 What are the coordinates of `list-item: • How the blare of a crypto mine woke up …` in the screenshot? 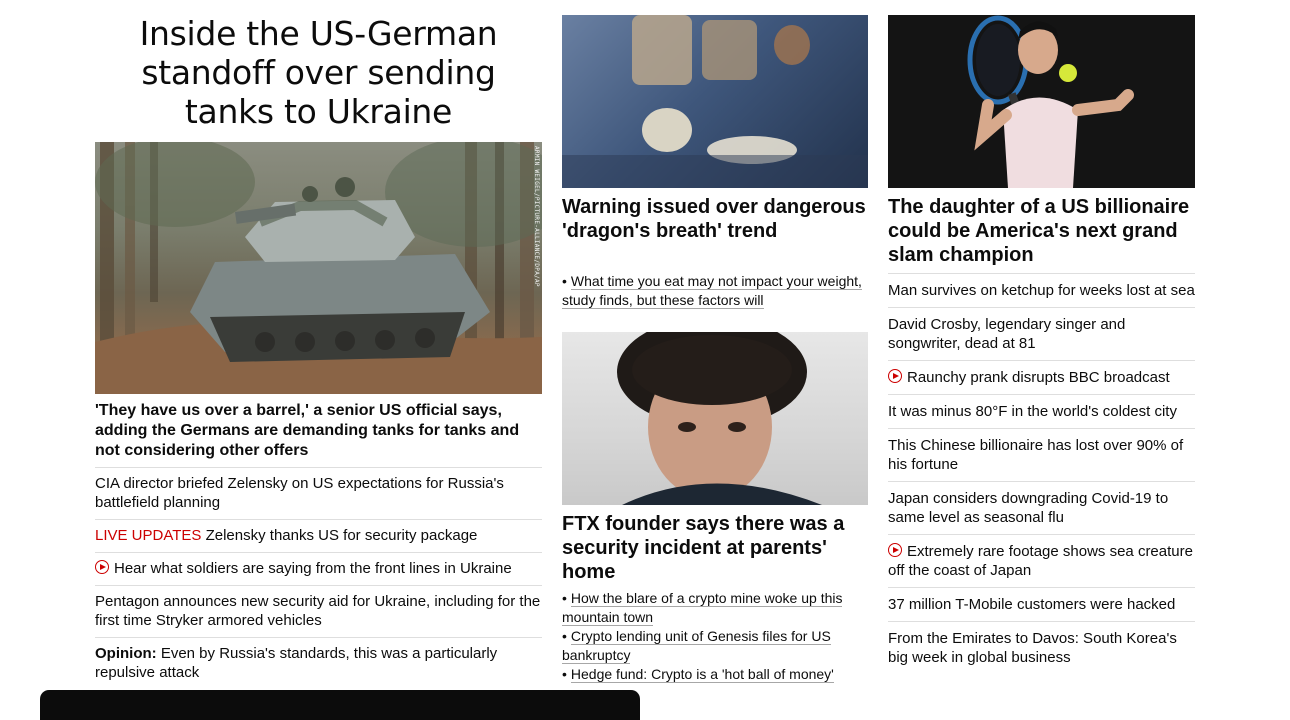 It's located at (715, 608).